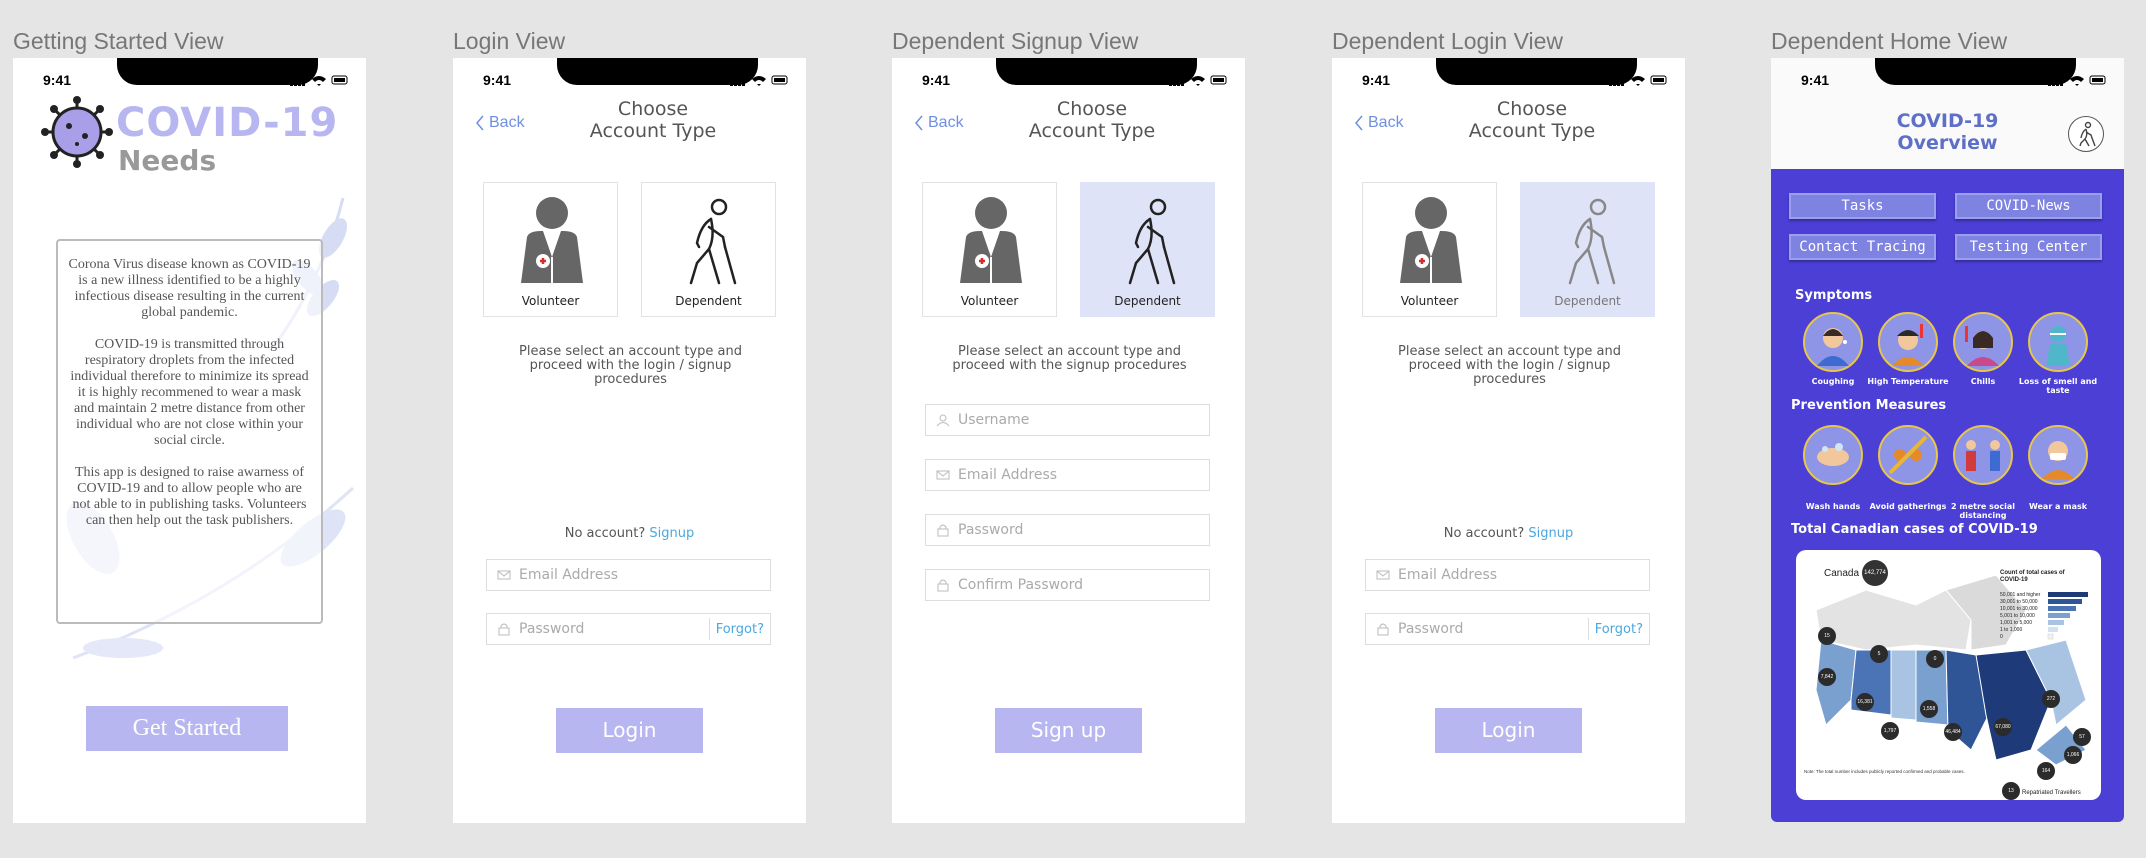  I want to click on password-field: Password, so click(1067, 530).